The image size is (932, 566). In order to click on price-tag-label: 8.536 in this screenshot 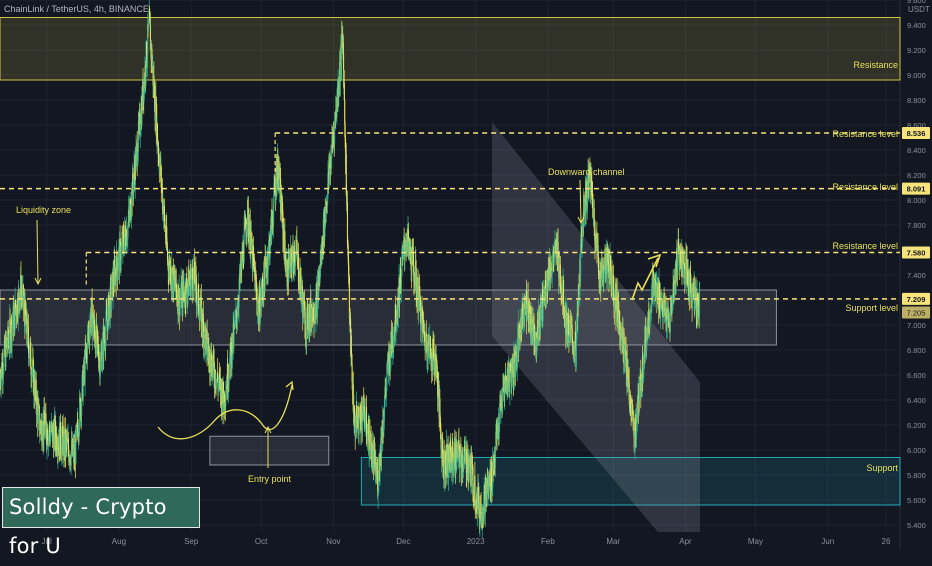, I will do `click(916, 133)`.